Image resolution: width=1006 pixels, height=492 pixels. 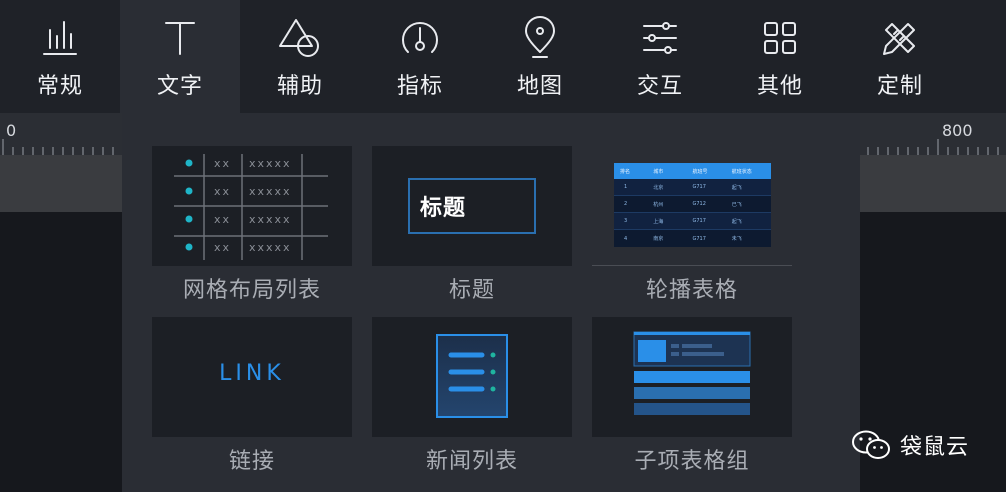 I want to click on news-list-icon, so click(x=472, y=376).